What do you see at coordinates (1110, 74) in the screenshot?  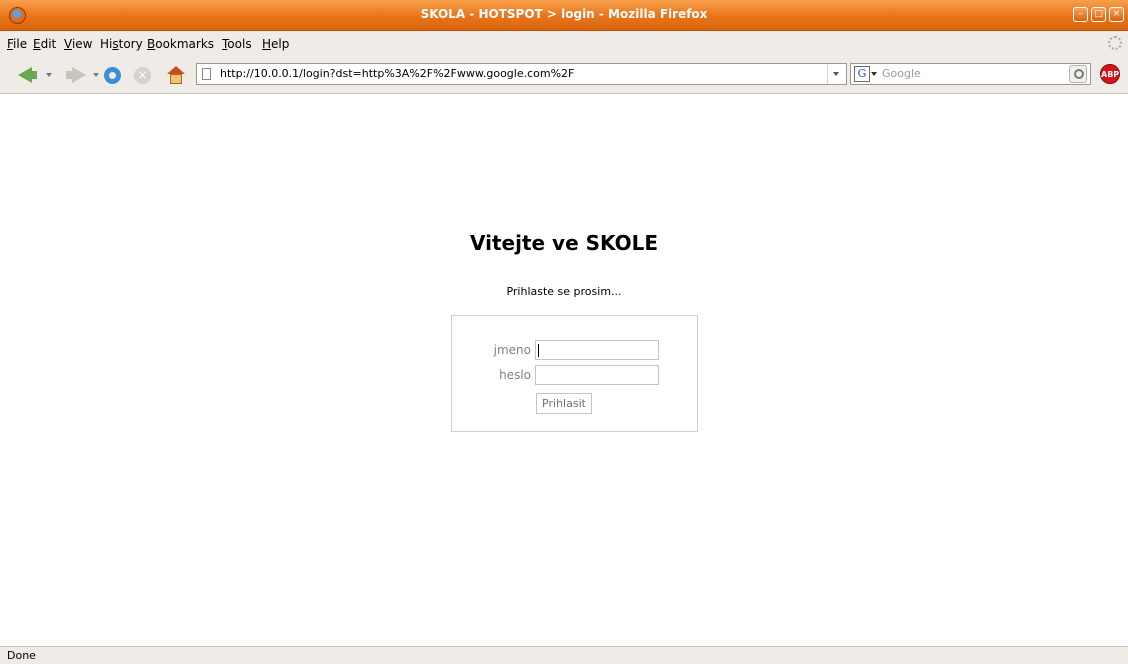 I see `adblock-icon: ABP` at bounding box center [1110, 74].